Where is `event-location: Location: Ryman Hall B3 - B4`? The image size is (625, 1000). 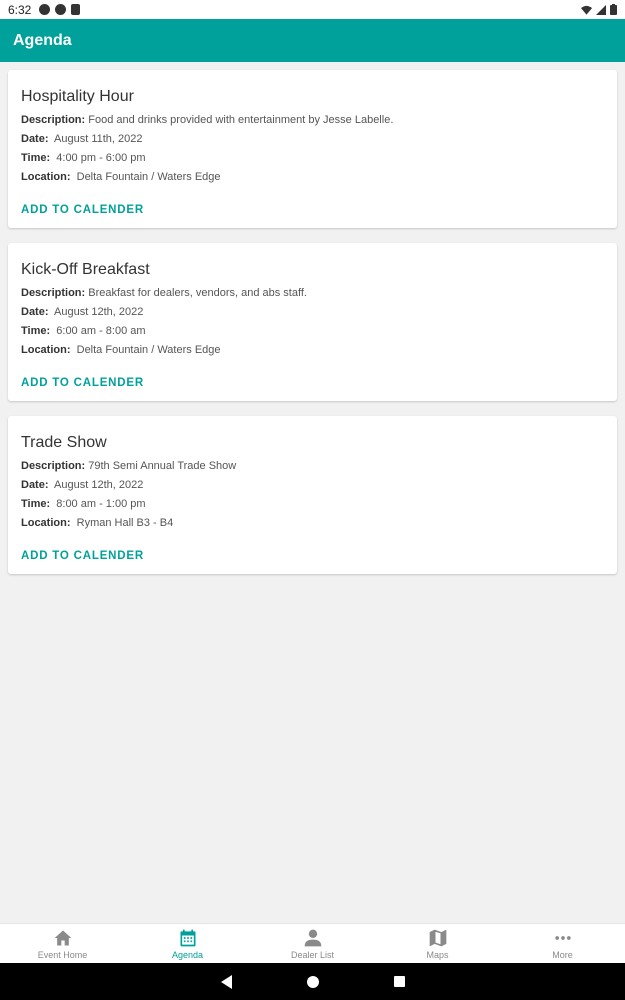 event-location: Location: Ryman Hall B3 - B4 is located at coordinates (97, 523).